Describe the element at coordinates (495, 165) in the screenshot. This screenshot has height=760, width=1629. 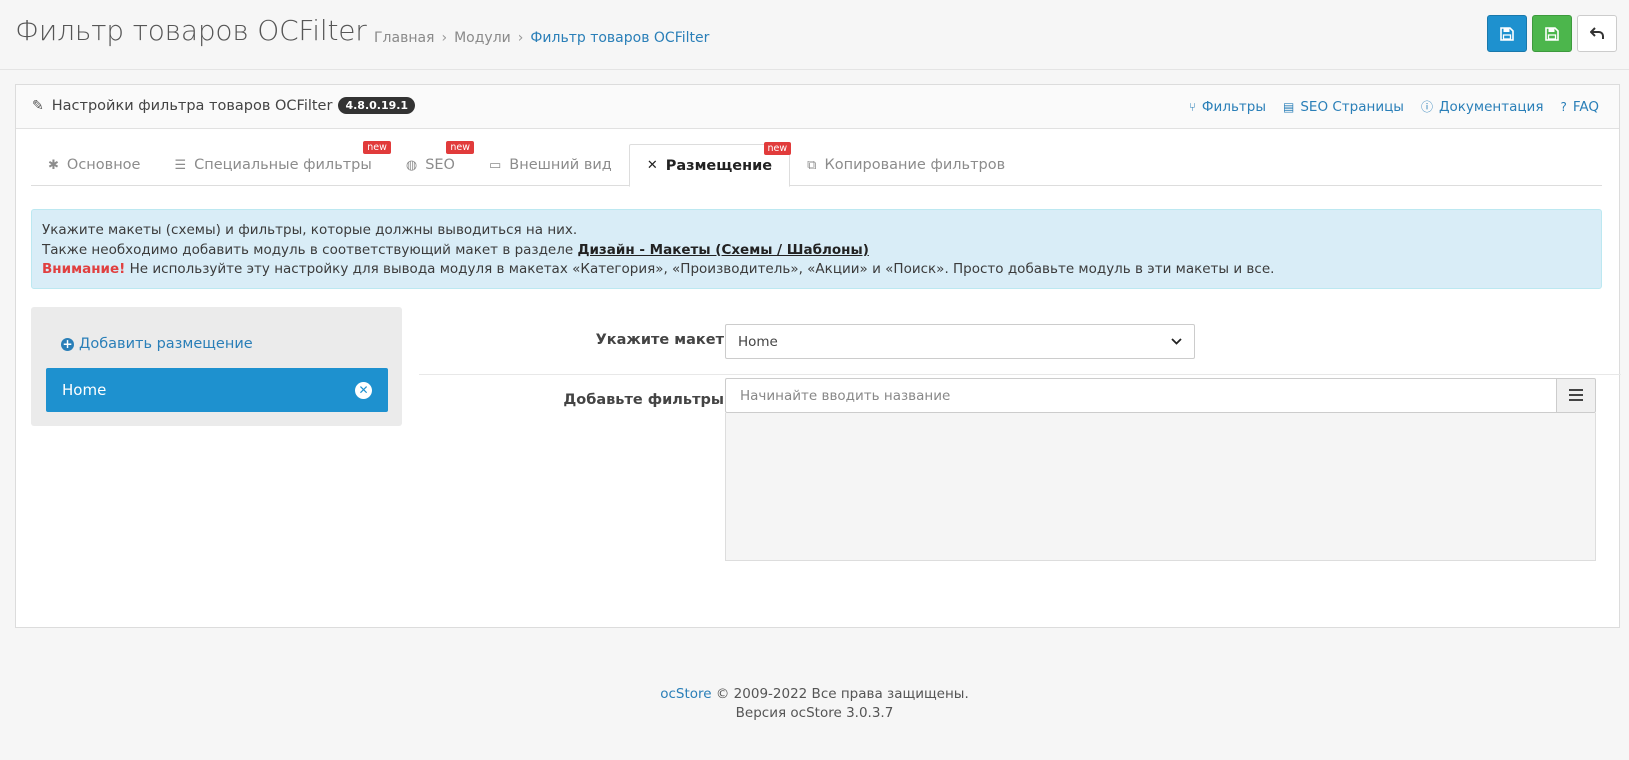
I see `monitor-icon: ▭` at that location.